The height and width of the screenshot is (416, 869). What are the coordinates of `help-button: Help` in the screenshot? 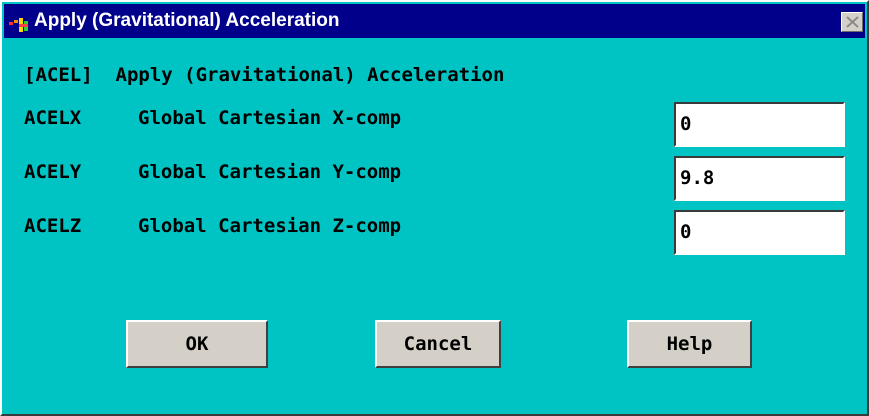 It's located at (689, 344).